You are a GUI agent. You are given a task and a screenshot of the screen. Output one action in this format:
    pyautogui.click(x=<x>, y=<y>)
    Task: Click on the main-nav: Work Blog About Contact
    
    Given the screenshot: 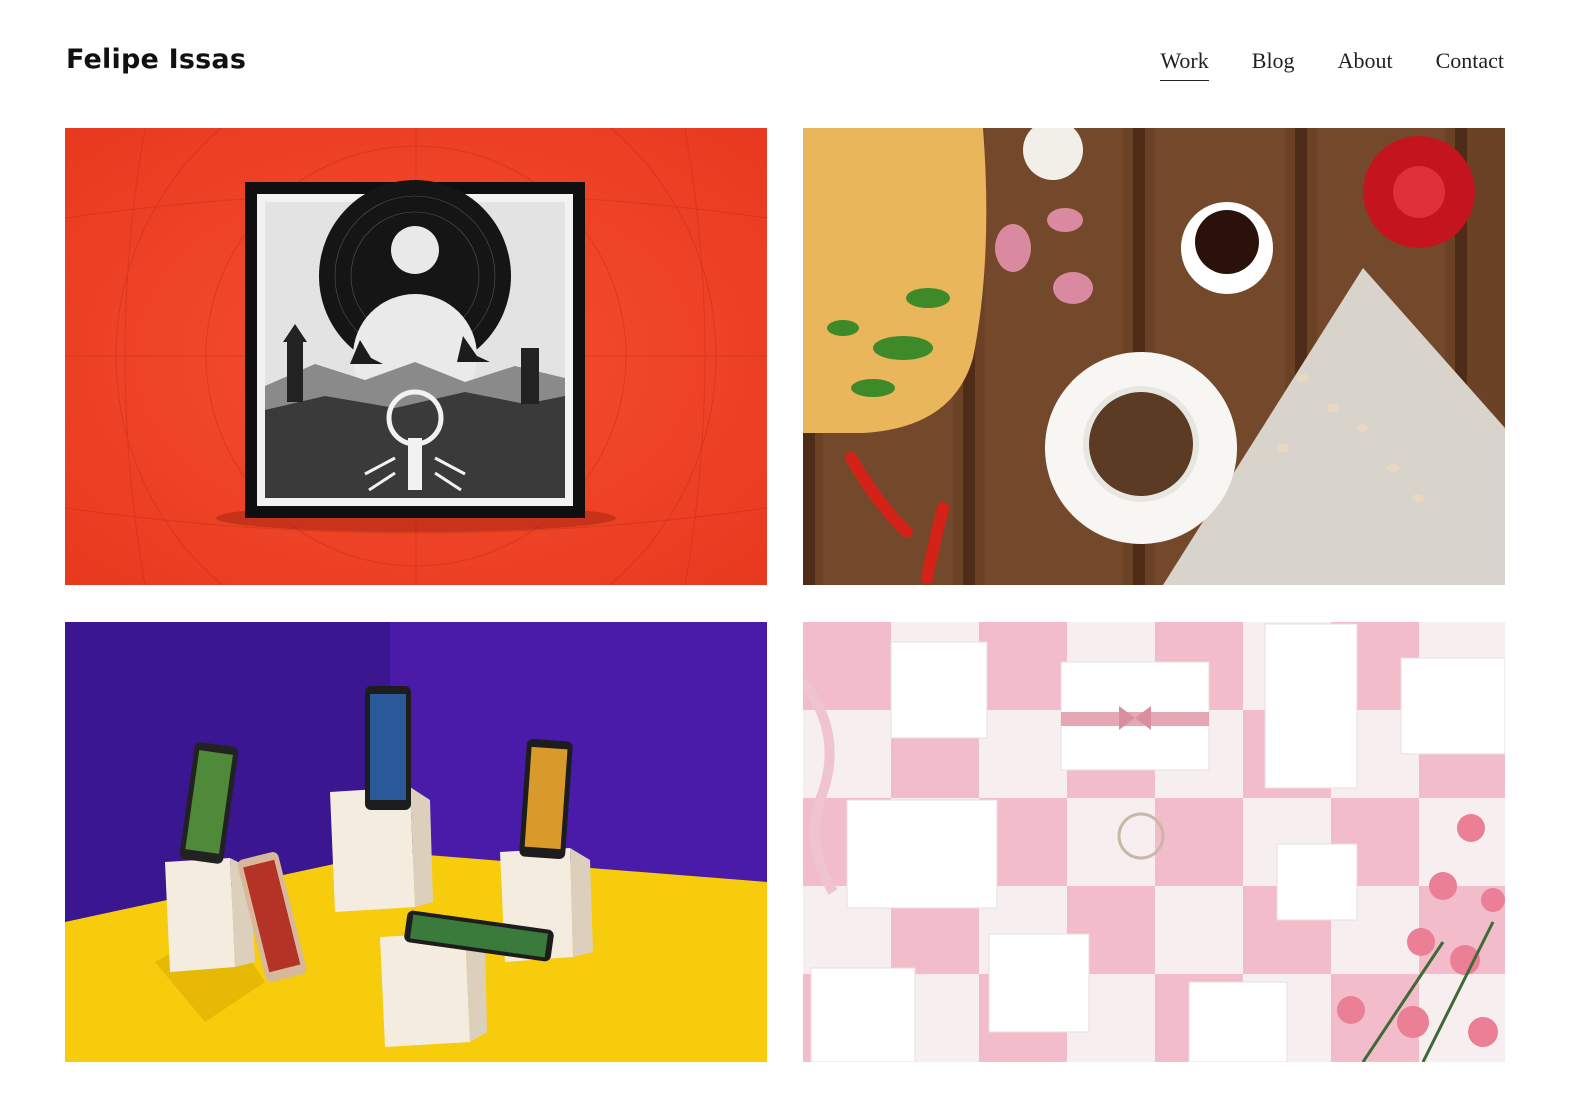 What is the action you would take?
    pyautogui.click(x=1332, y=64)
    